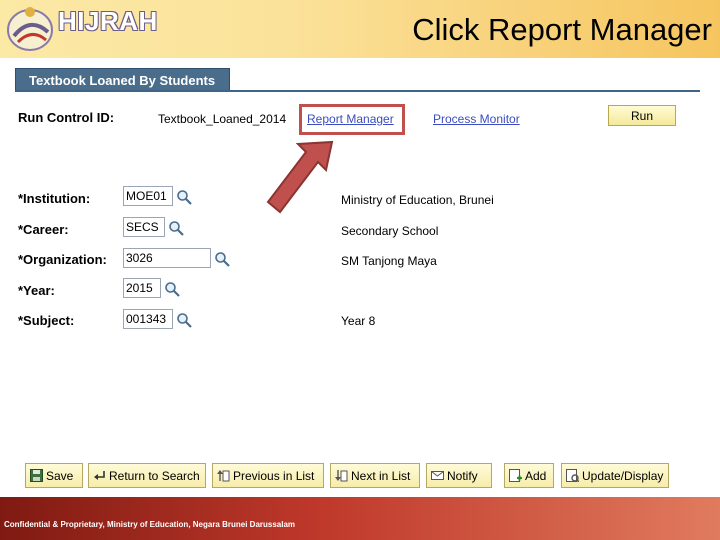  What do you see at coordinates (536, 476) in the screenshot?
I see `add-label: Add` at bounding box center [536, 476].